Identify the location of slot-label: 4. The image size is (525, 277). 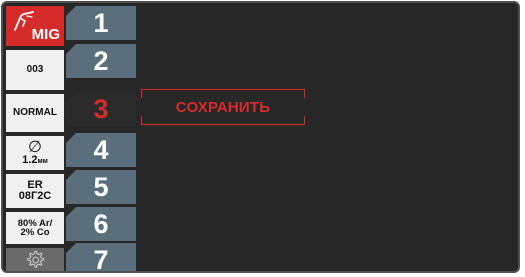
(101, 149).